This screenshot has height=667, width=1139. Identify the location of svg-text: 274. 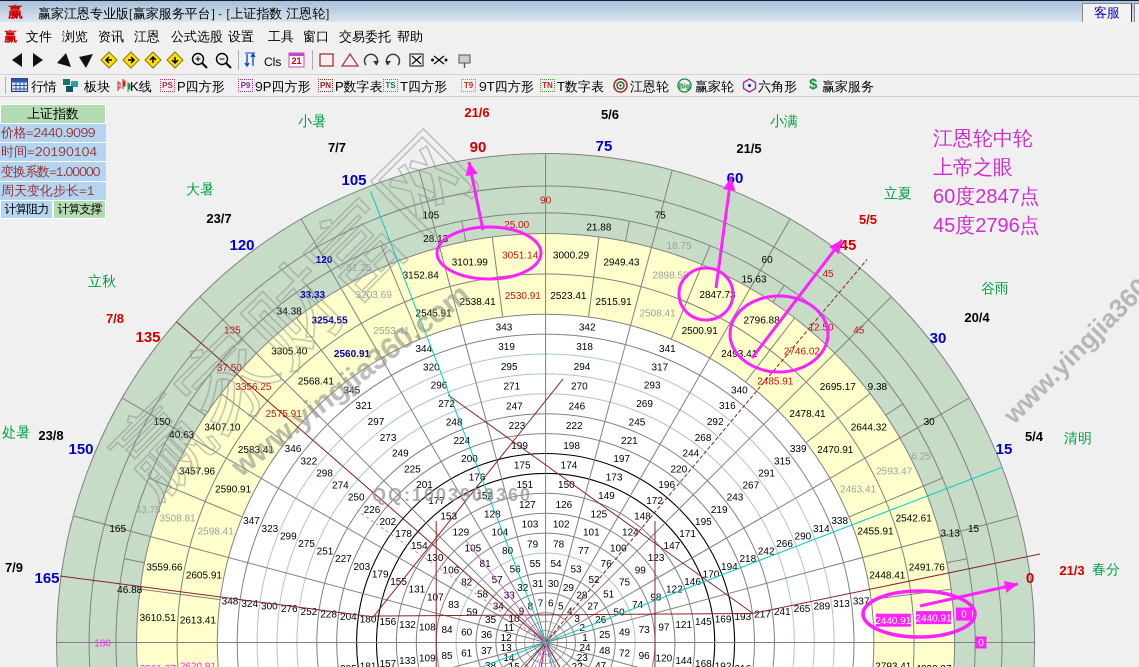
(340, 486).